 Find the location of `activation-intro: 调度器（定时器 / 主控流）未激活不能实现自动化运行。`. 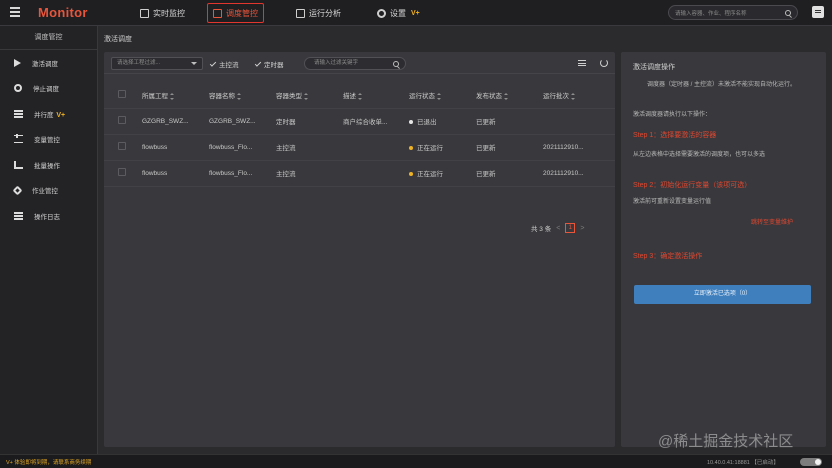

activation-intro: 调度器（定时器 / 主控流）未激活不能实现自动化运行。 is located at coordinates (722, 85).